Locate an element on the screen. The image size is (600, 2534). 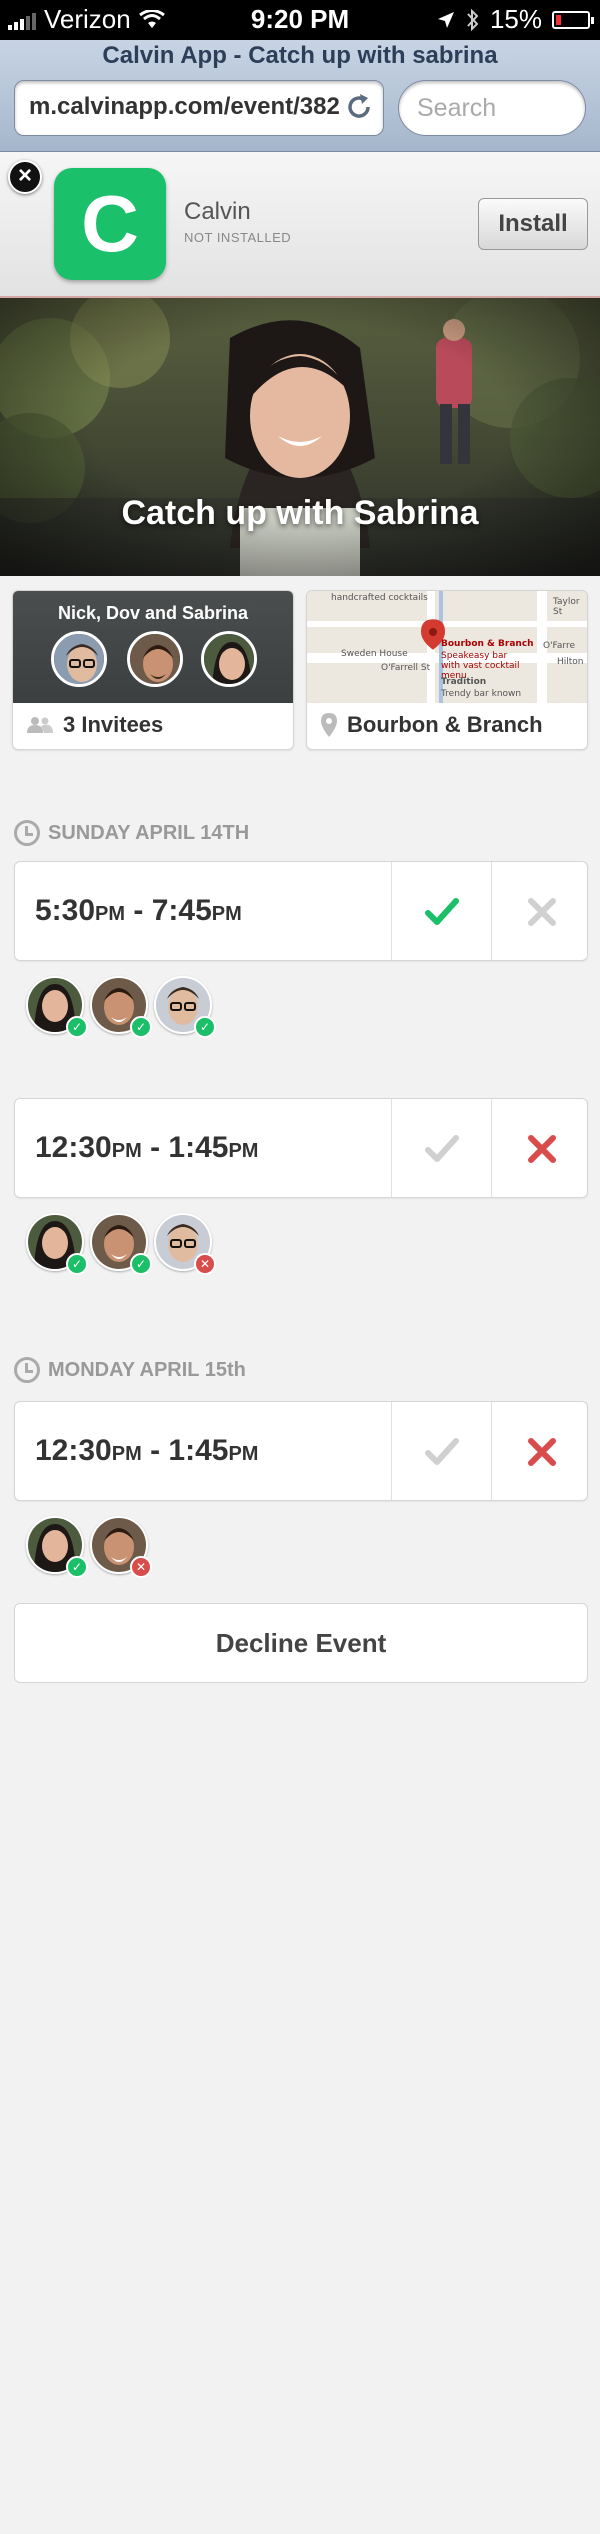
time-range: 5:30PM - 7:45PM is located at coordinates (138, 910).